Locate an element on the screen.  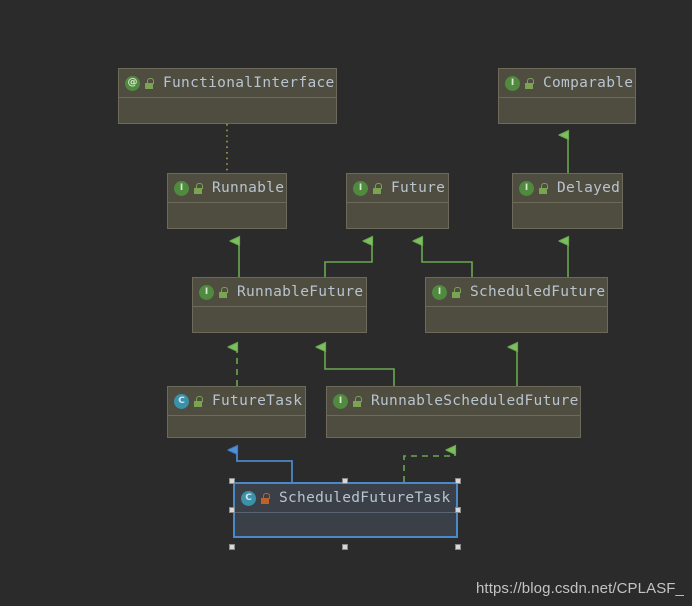
uml-node-runnable-future: I RunnableFuture is located at coordinates (279, 305).